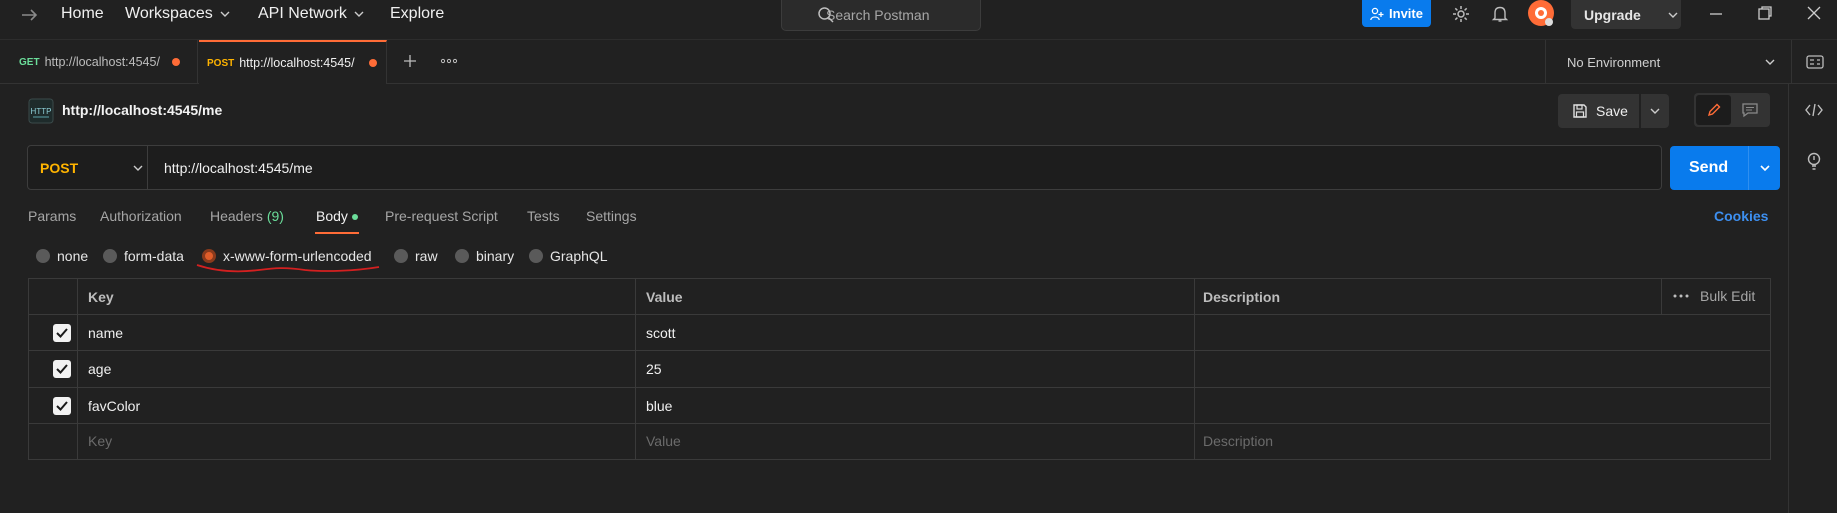  What do you see at coordinates (663, 441) in the screenshot?
I see `value-input: Value` at bounding box center [663, 441].